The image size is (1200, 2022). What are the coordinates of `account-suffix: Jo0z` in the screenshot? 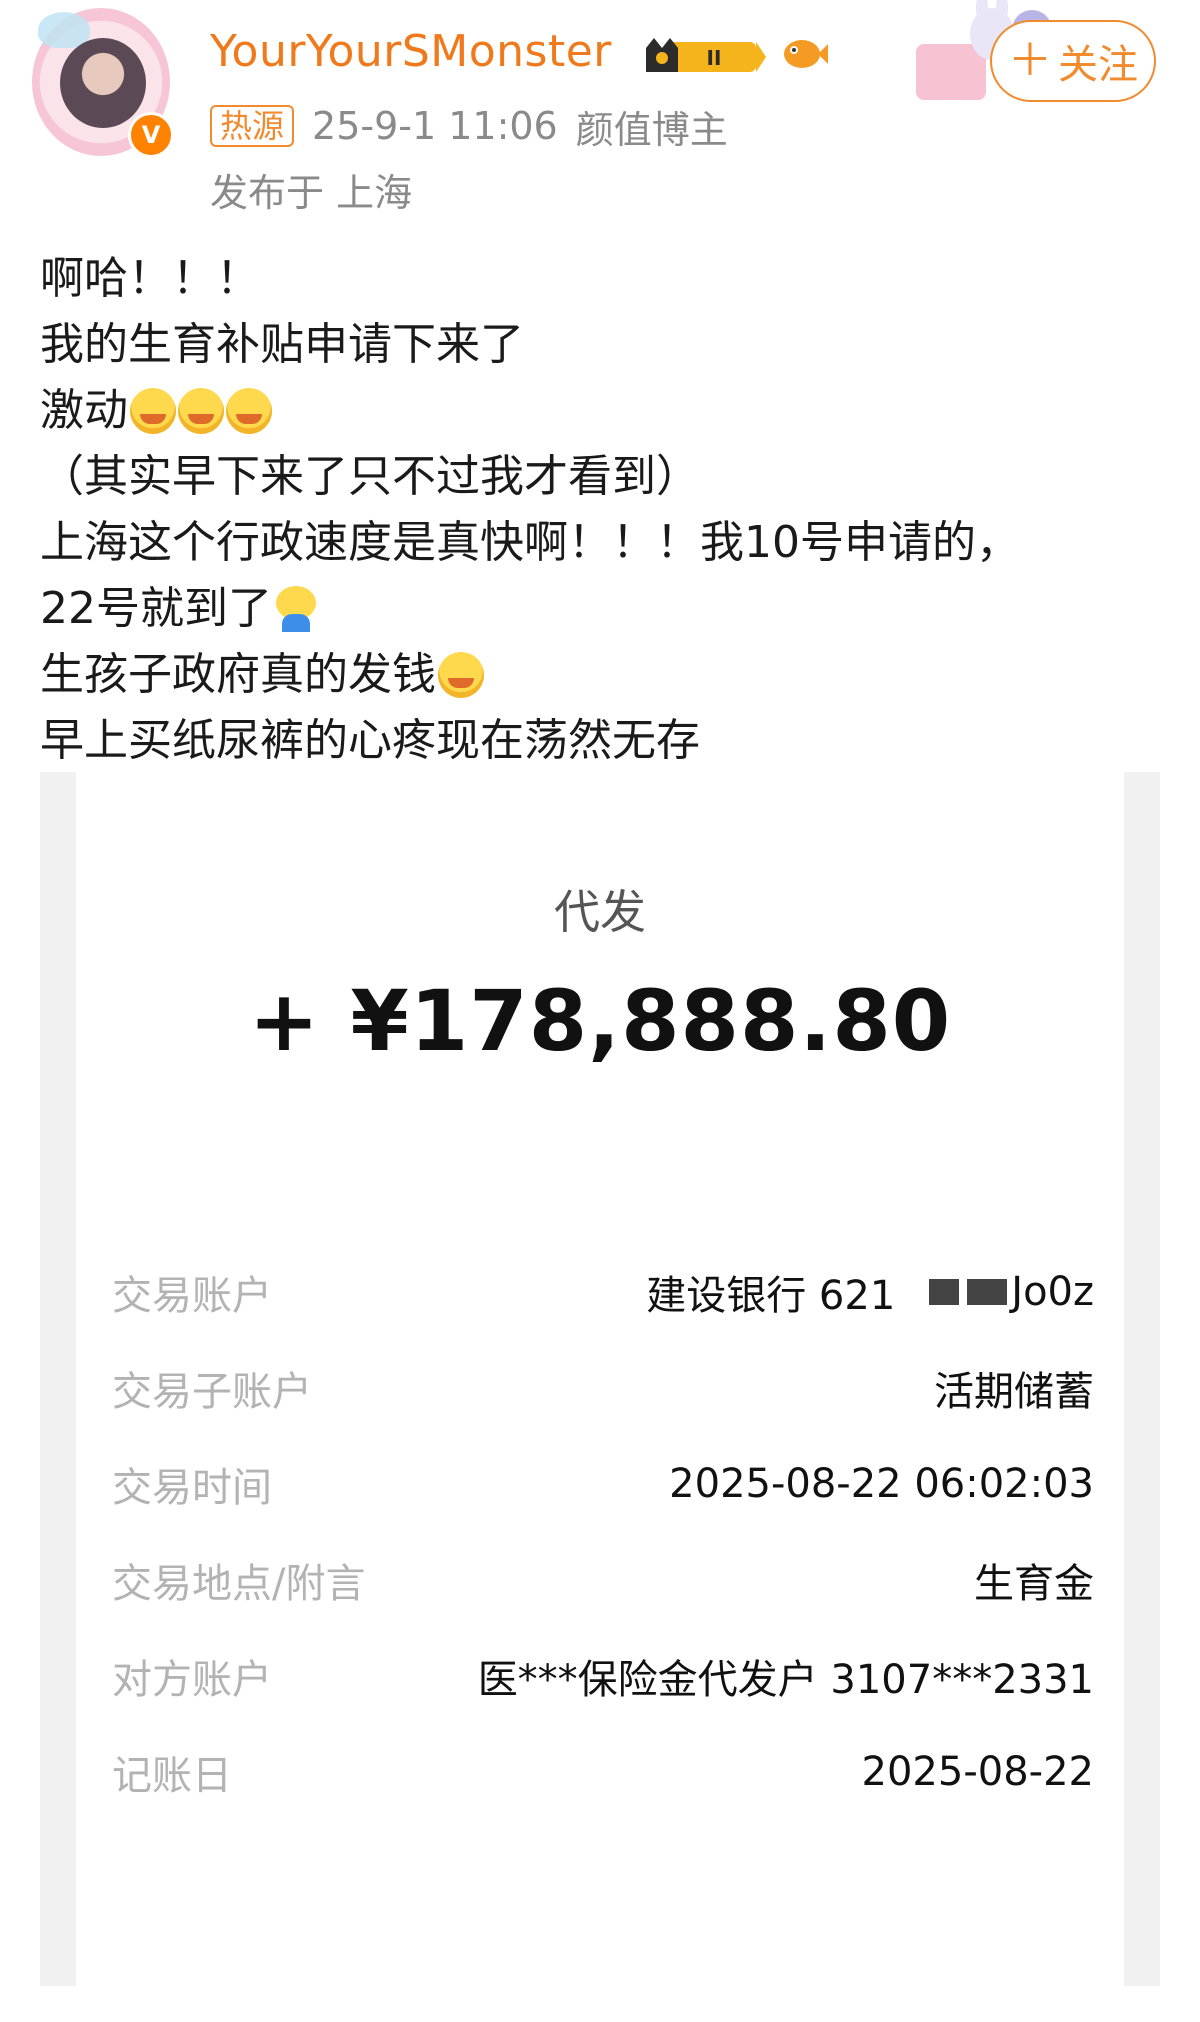 It's located at (1052, 1292).